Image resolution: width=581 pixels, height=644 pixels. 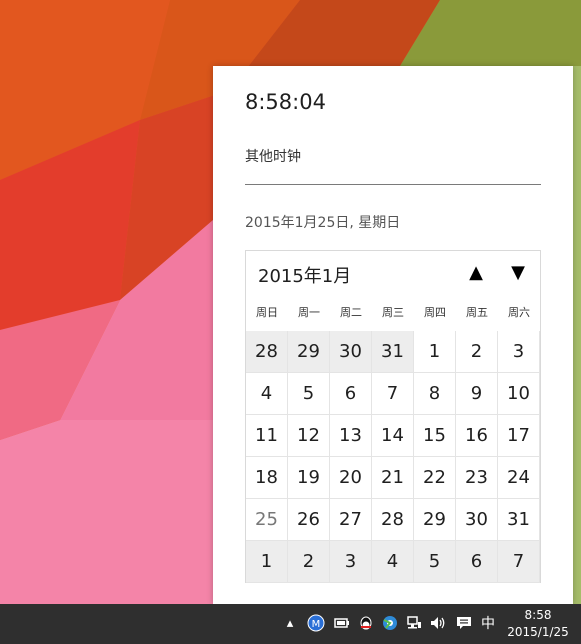 What do you see at coordinates (477, 436) in the screenshot?
I see `calendar-day: 16` at bounding box center [477, 436].